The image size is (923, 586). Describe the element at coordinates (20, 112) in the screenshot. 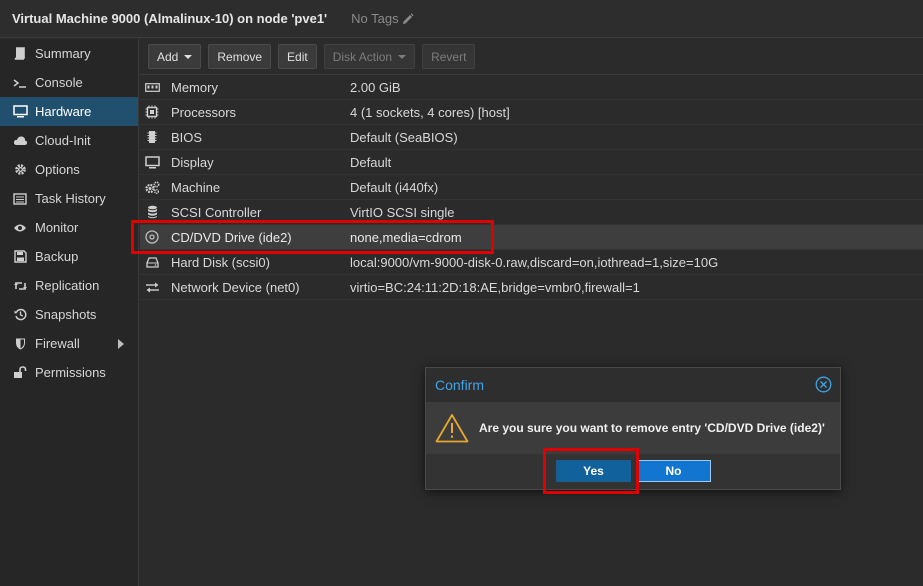

I see `monitor-icon` at that location.